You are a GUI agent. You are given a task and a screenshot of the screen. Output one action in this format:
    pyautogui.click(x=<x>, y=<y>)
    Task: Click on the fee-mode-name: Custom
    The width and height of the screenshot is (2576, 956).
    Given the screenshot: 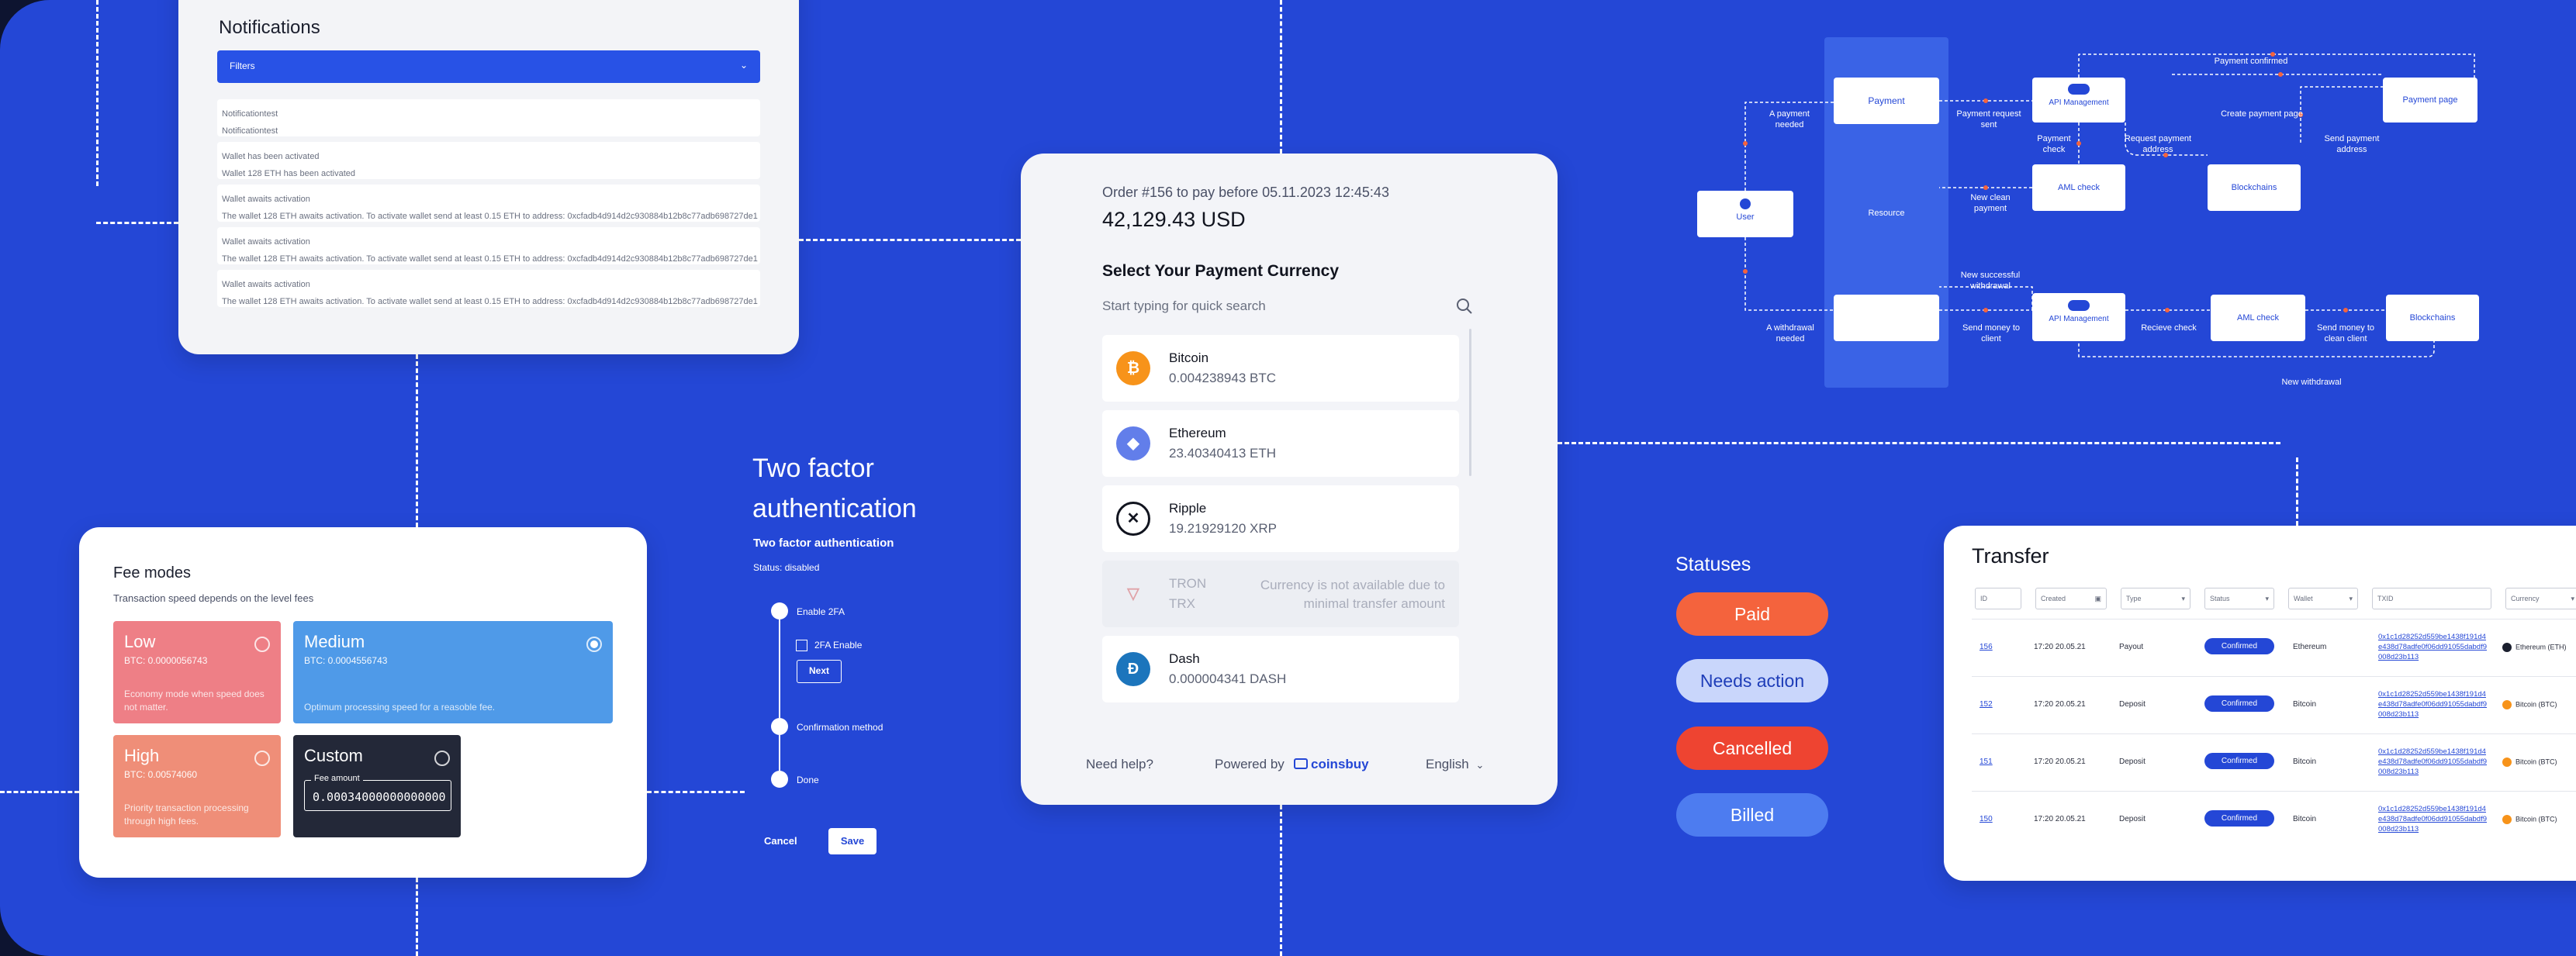 What is the action you would take?
    pyautogui.click(x=333, y=755)
    